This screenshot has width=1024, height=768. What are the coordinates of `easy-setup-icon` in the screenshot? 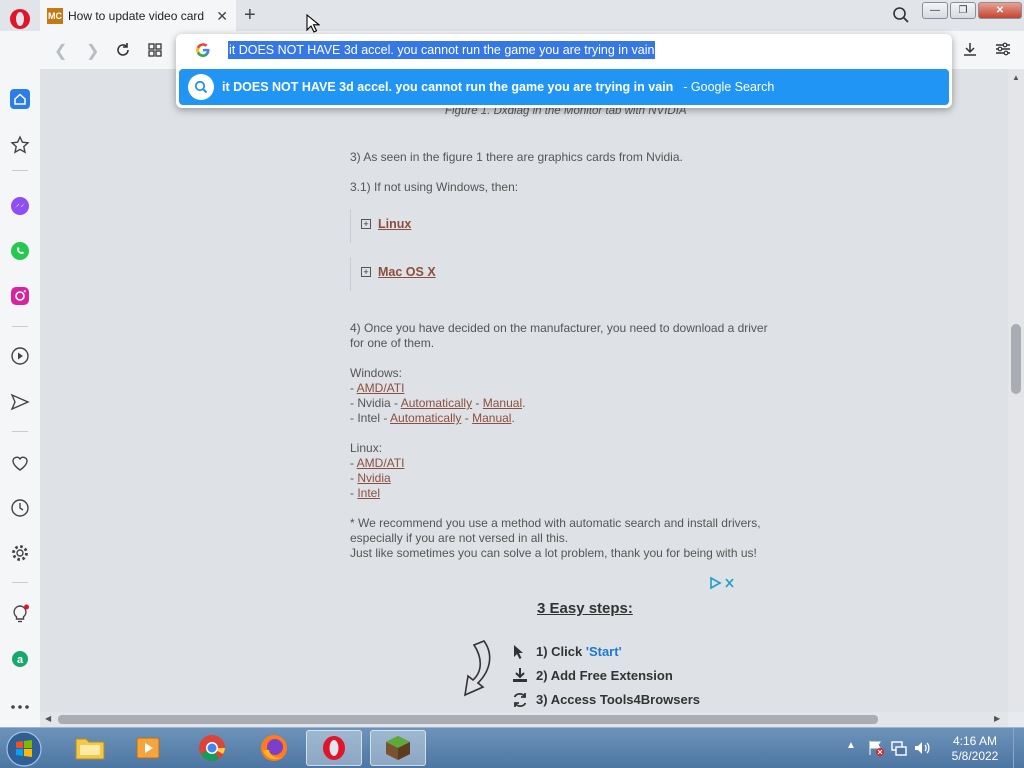 It's located at (1003, 49).